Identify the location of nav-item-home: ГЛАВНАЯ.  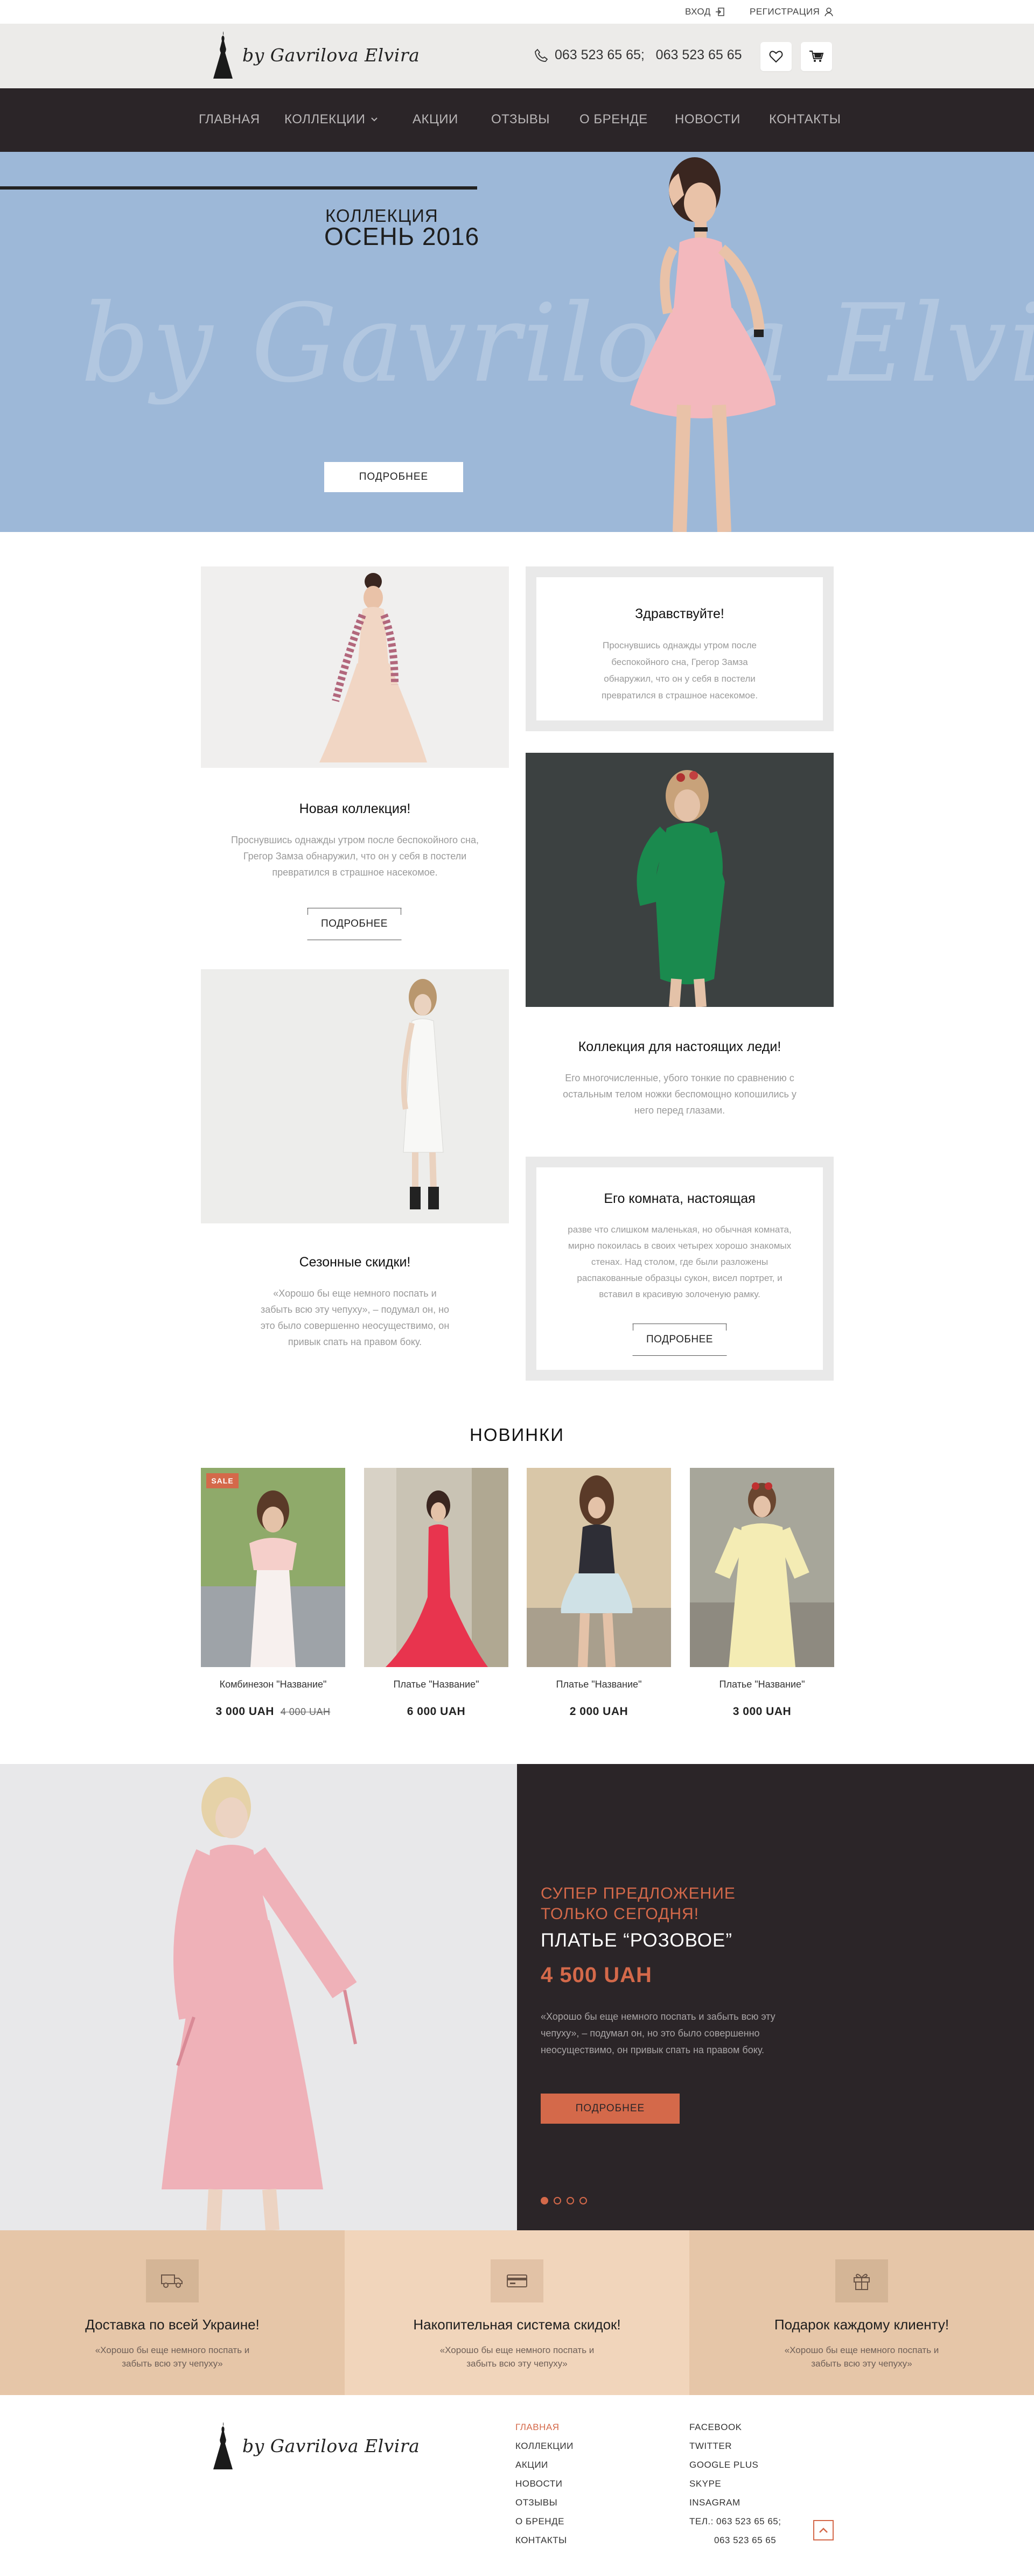
(229, 119).